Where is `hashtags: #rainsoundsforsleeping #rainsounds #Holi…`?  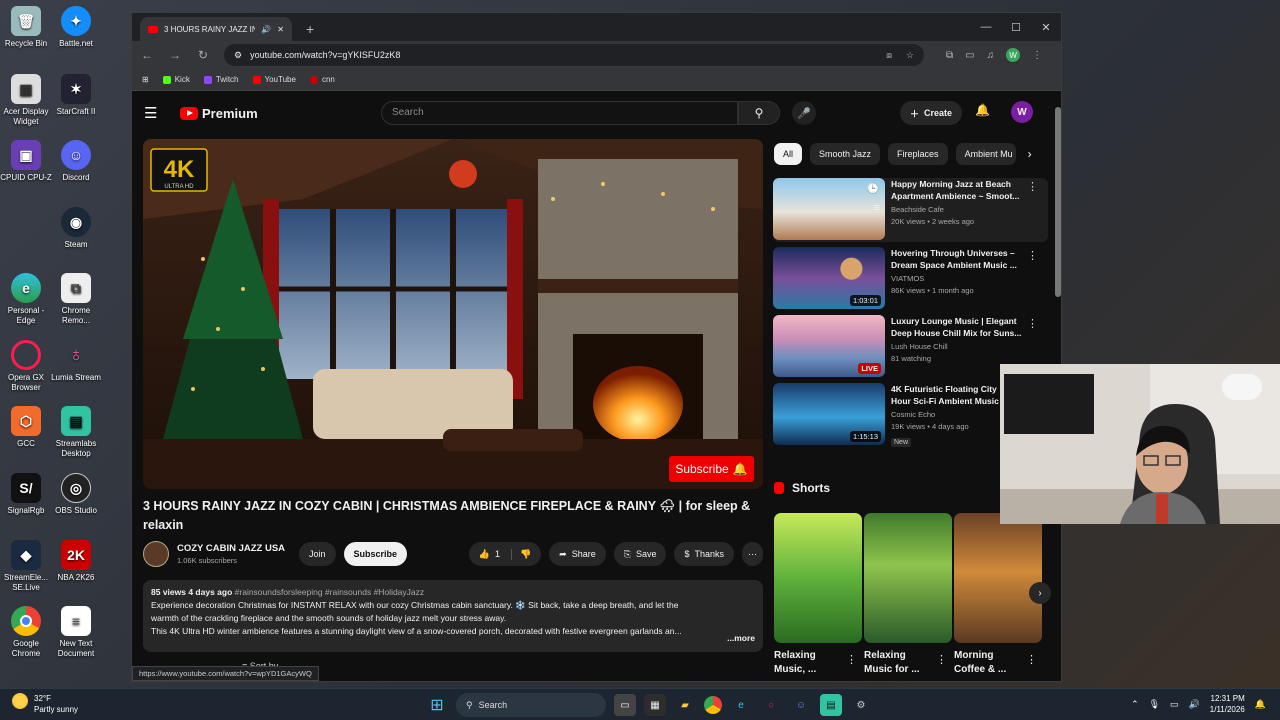
hashtags: #rainsoundsforsleeping #rainsounds #Holi… is located at coordinates (329, 592).